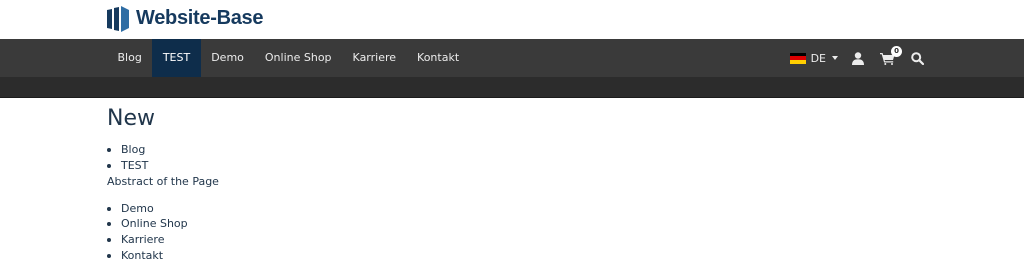 Image resolution: width=1024 pixels, height=280 pixels. I want to click on page-list-top: Blog TEST, so click(507, 157).